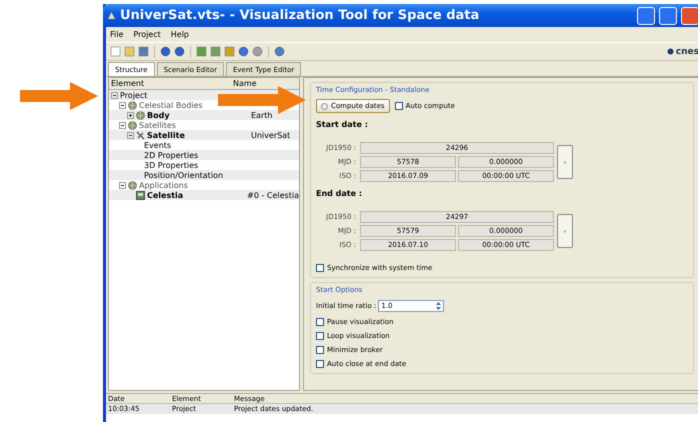  Describe the element at coordinates (163, 185) in the screenshot. I see `tree-item: Applications` at that location.